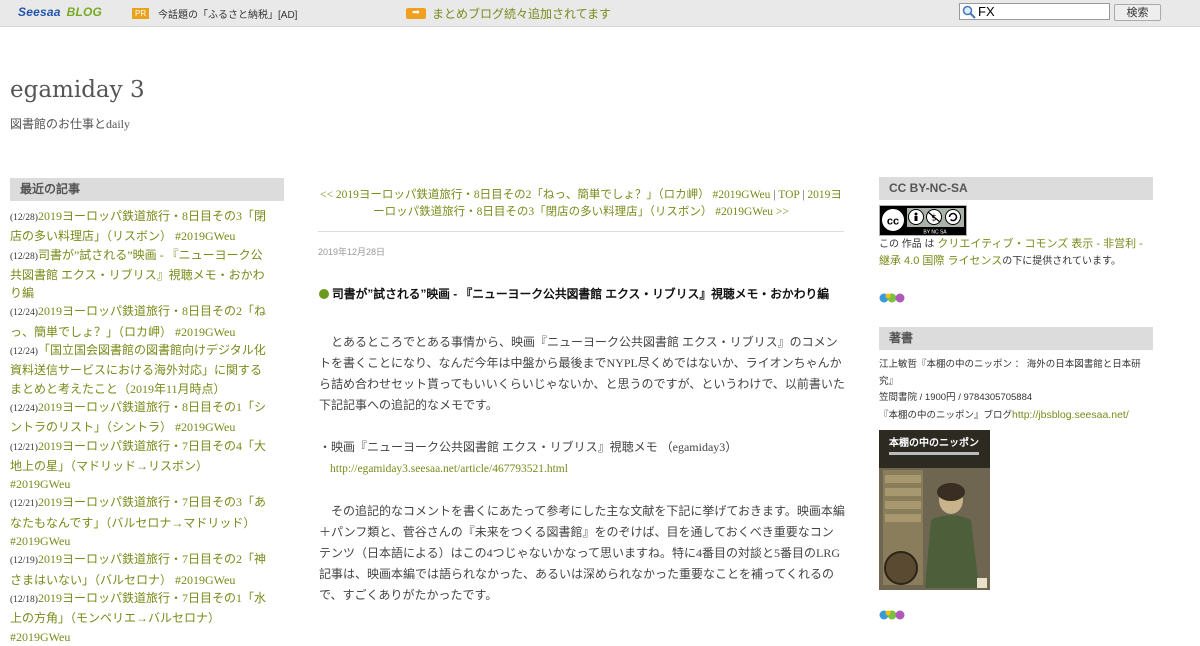 The width and height of the screenshot is (1200, 646). What do you see at coordinates (1070, 415) in the screenshot?
I see `book-blog-link: http://jbsblog.seesaa.net/` at bounding box center [1070, 415].